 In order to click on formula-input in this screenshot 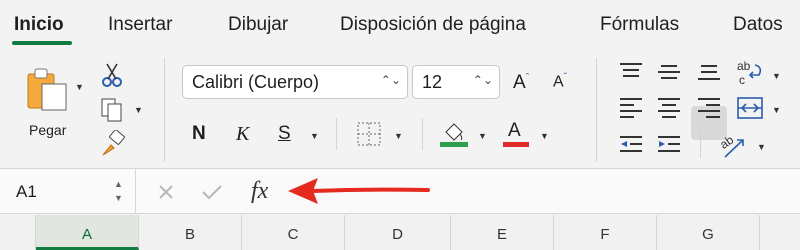, I will do `click(545, 191)`.